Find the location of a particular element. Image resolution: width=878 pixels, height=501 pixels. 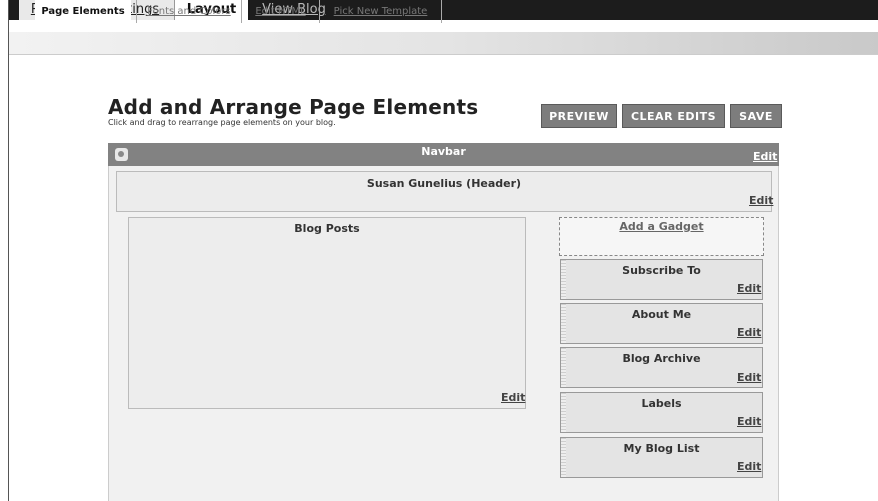

subtab-edit-html: Edit HTML is located at coordinates (281, 11).